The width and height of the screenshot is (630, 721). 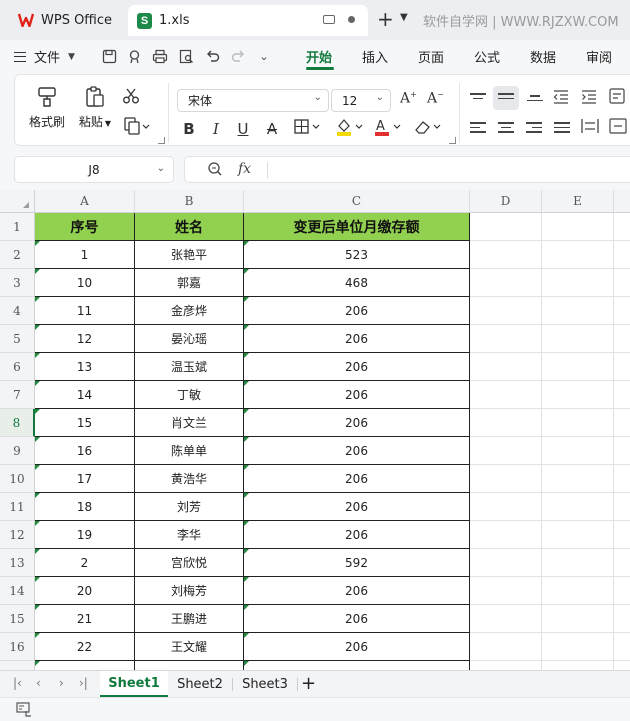 I want to click on cell-seq: 16, so click(x=85, y=451).